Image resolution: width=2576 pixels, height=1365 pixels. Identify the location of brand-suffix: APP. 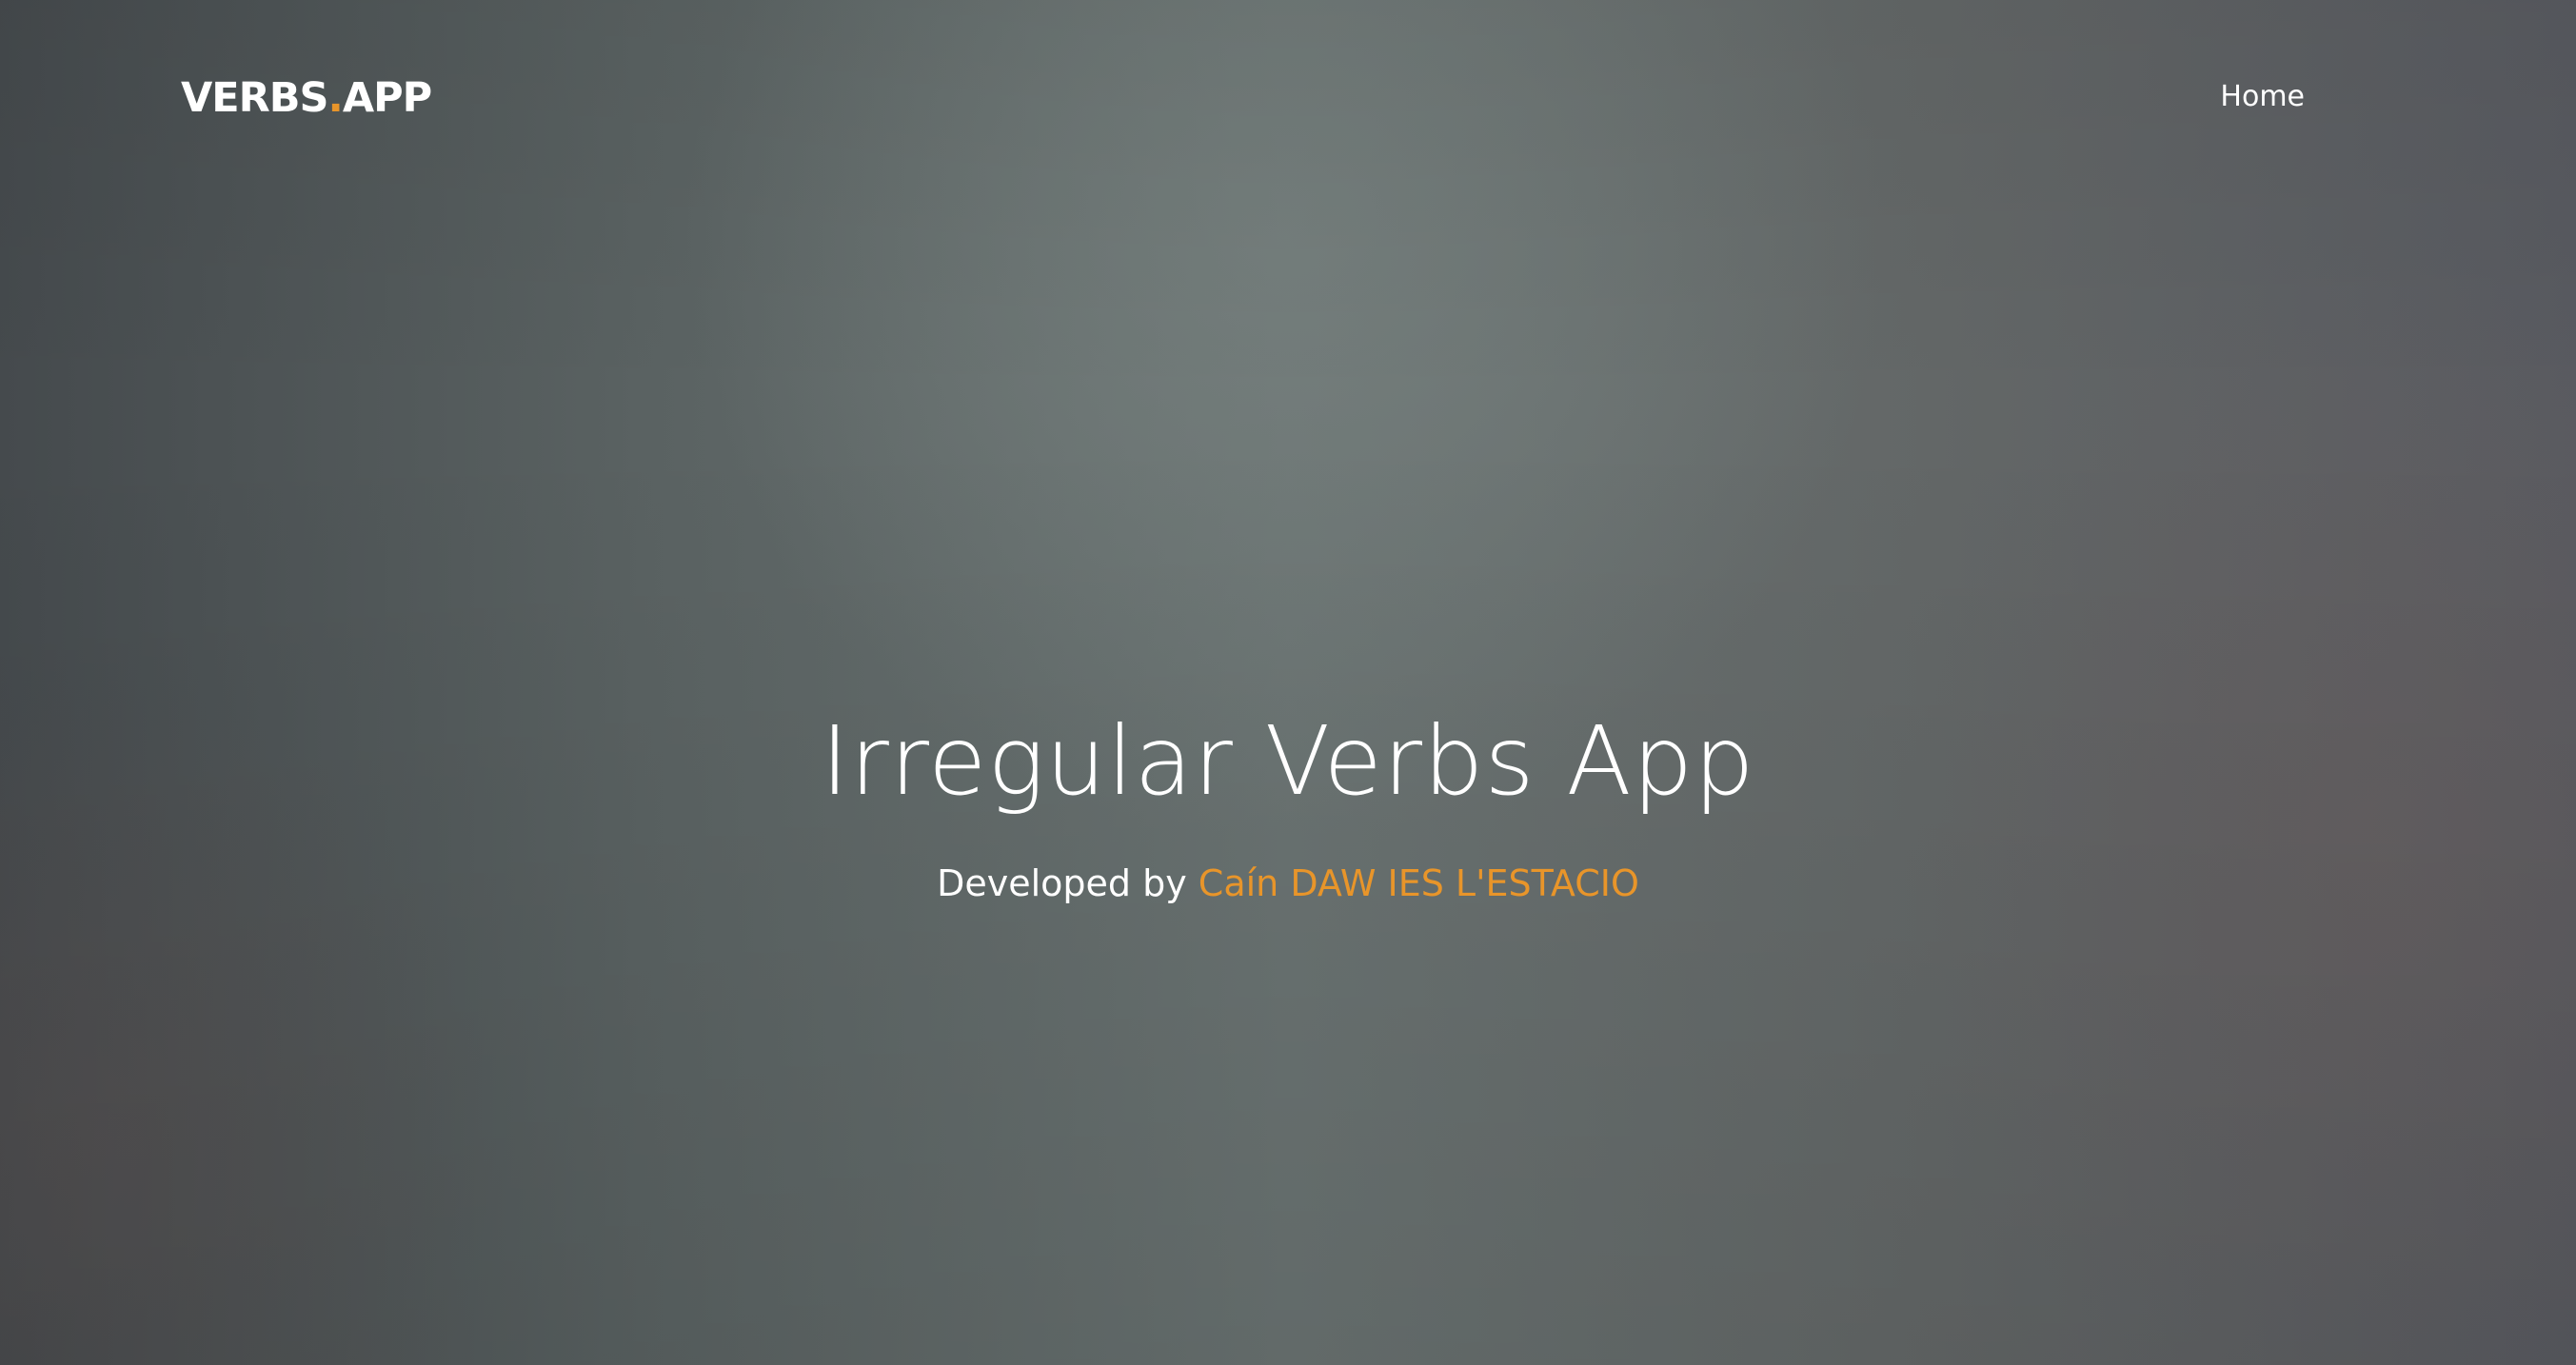
(387, 98).